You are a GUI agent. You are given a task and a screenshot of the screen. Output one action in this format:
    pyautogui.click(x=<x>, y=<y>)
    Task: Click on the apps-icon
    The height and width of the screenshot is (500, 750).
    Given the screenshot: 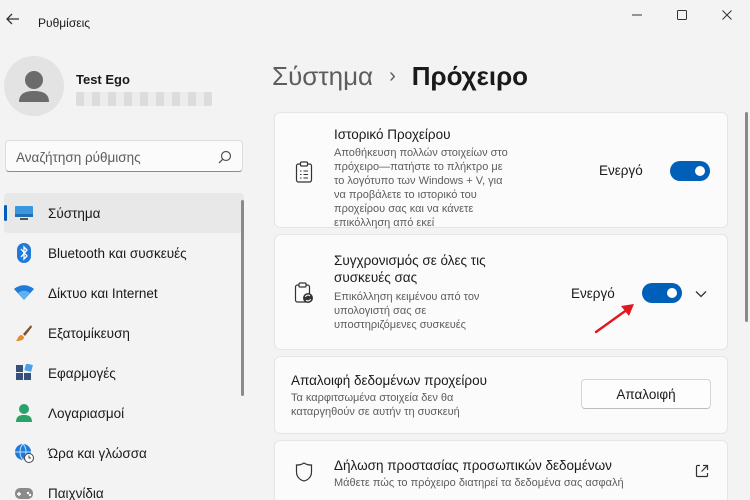 What is the action you would take?
    pyautogui.click(x=24, y=373)
    